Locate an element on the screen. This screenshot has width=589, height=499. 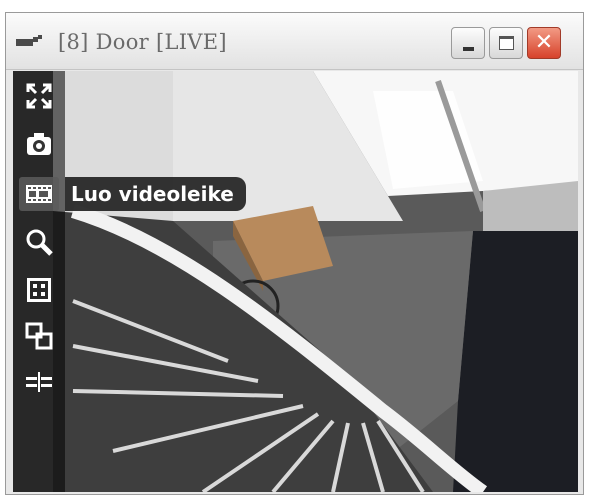
toolbar-item-layout is located at coordinates (39, 336).